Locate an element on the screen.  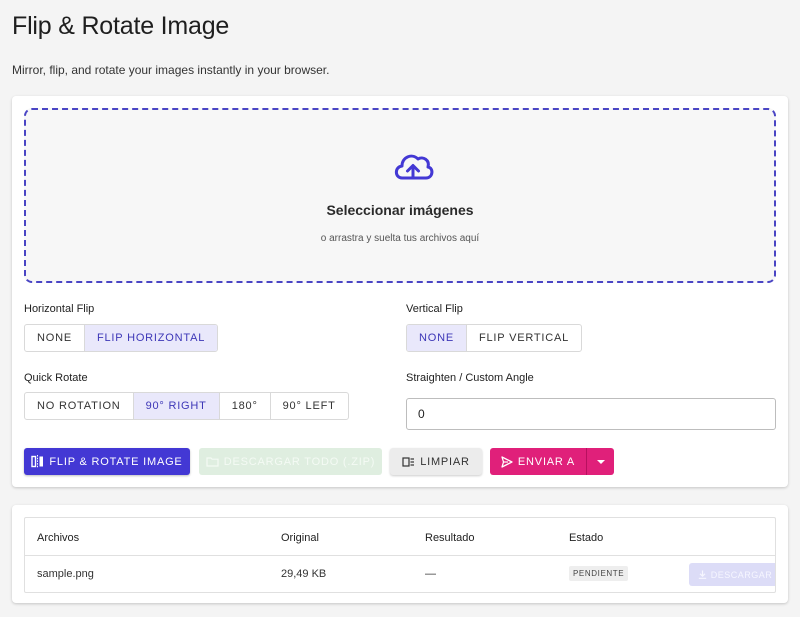
vertical-flip-toggle: NONE FLIP VERTICAL is located at coordinates (494, 338).